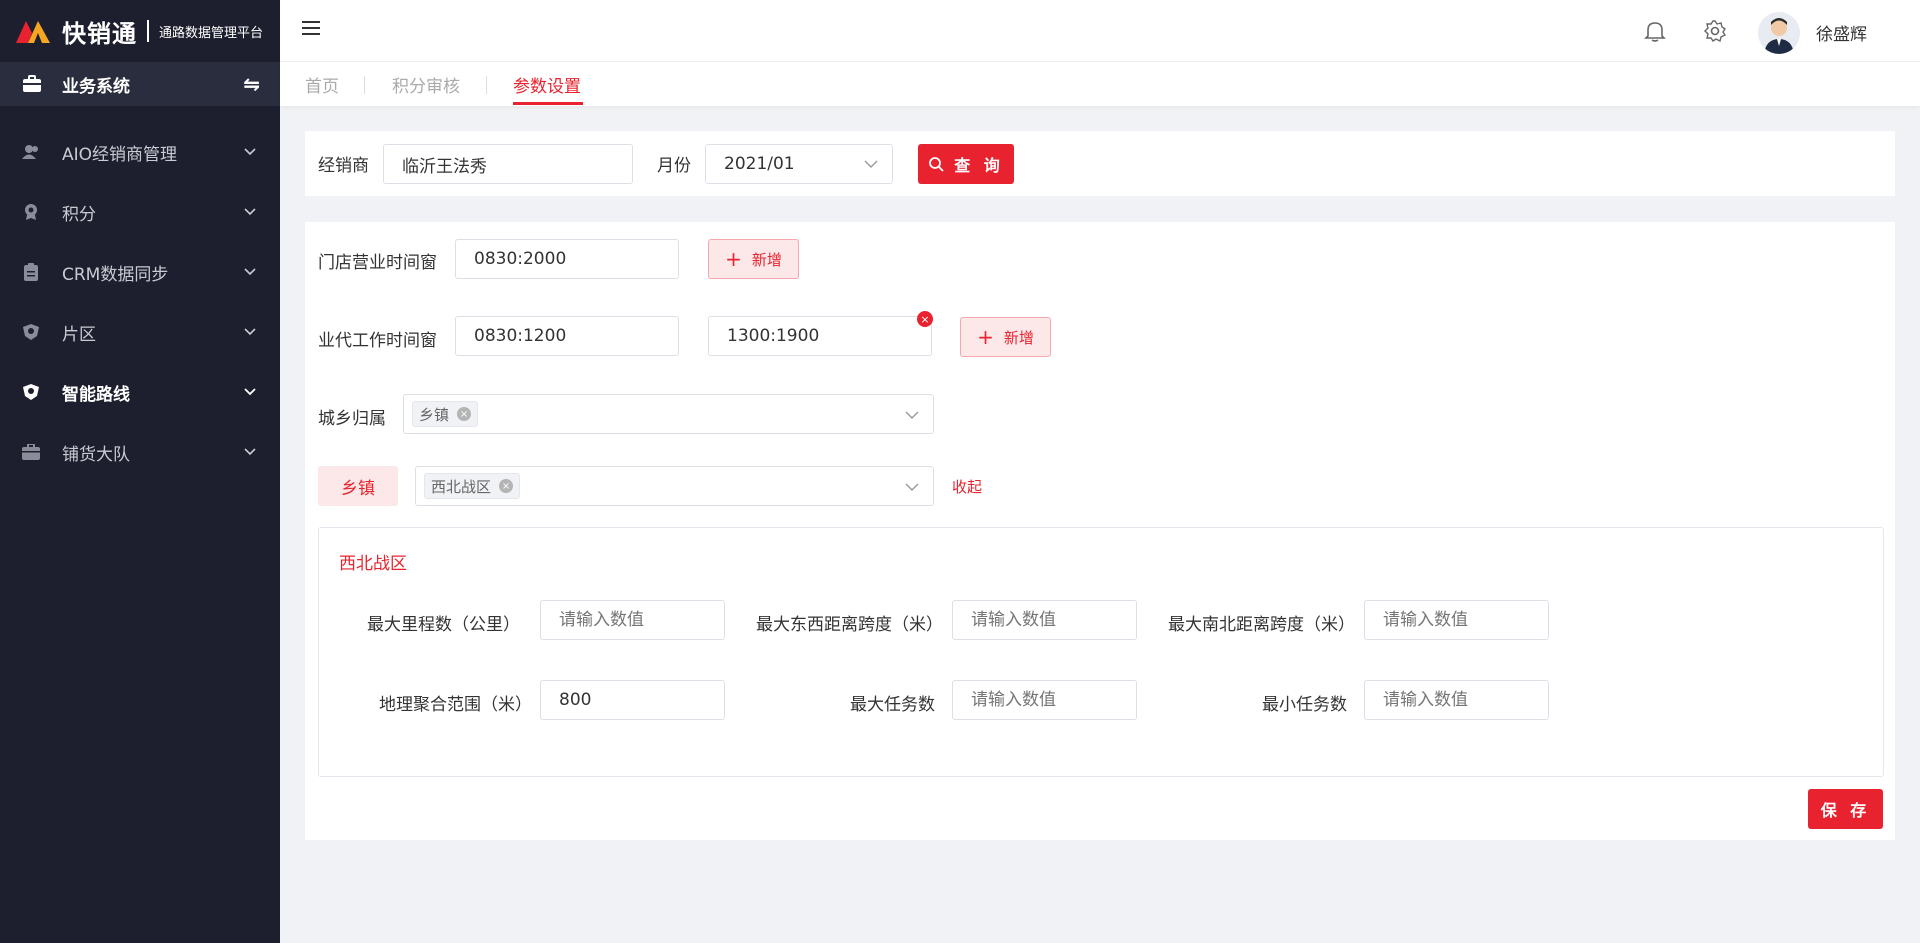 The image size is (1920, 943). What do you see at coordinates (461, 486) in the screenshot?
I see `tag-label: 西北战区` at bounding box center [461, 486].